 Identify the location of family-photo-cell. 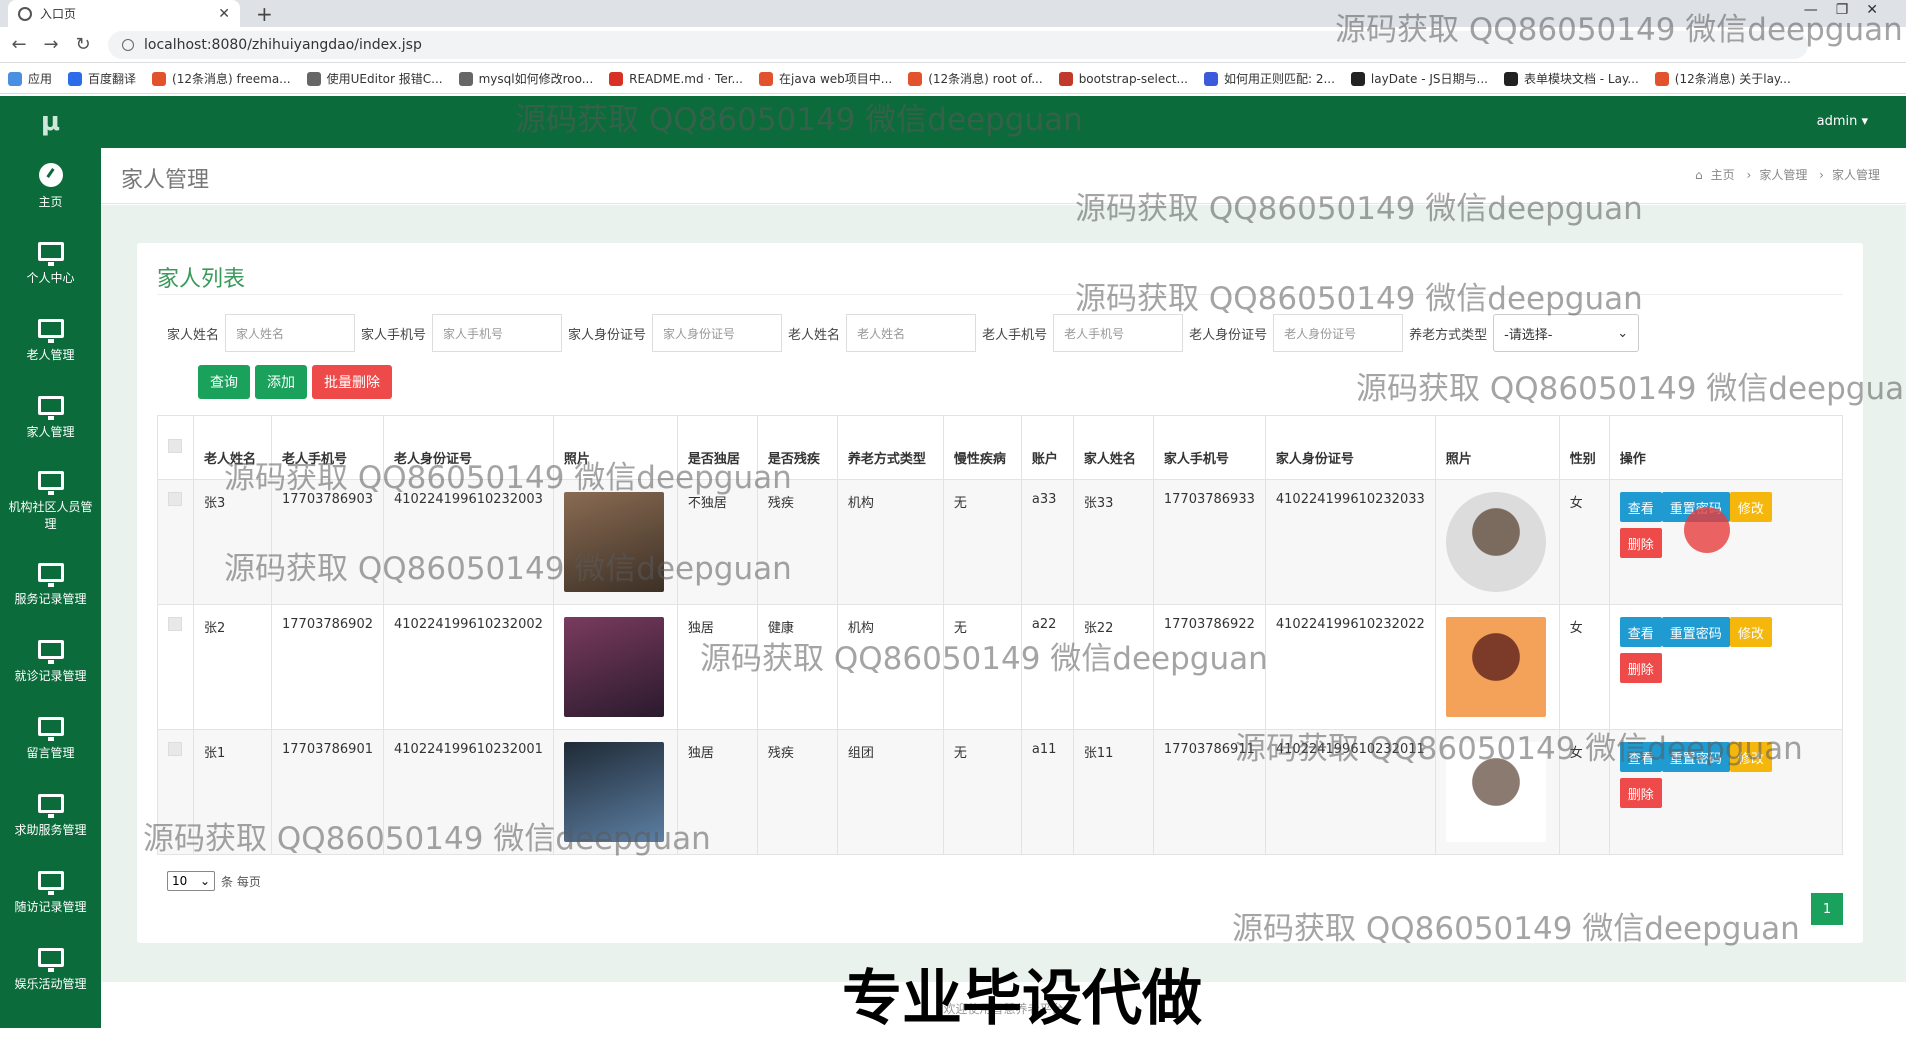
(1497, 667).